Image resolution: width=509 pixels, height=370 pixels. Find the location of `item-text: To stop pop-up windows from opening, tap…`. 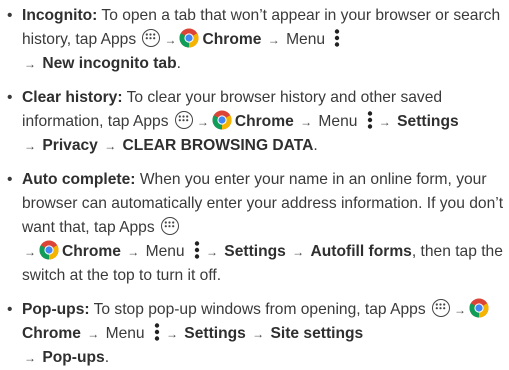

item-text: To stop pop-up windows from opening, tap… is located at coordinates (259, 309).